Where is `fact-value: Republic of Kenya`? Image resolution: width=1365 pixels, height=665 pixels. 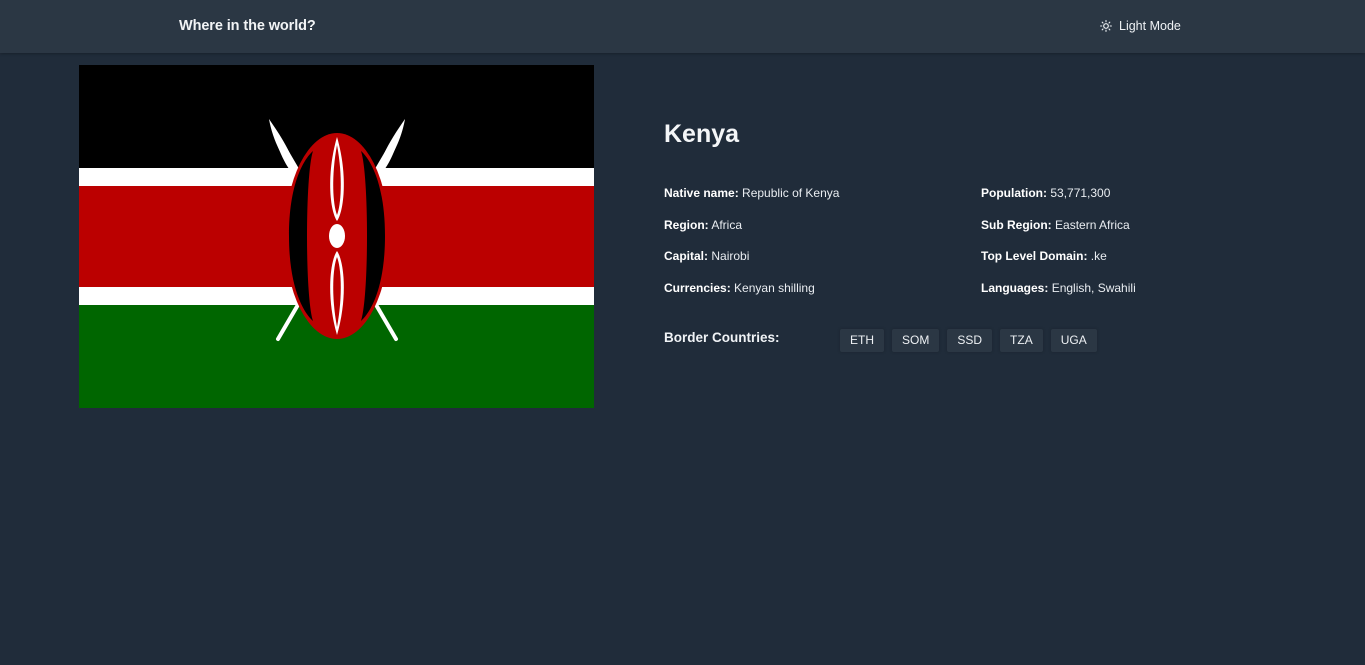 fact-value: Republic of Kenya is located at coordinates (791, 193).